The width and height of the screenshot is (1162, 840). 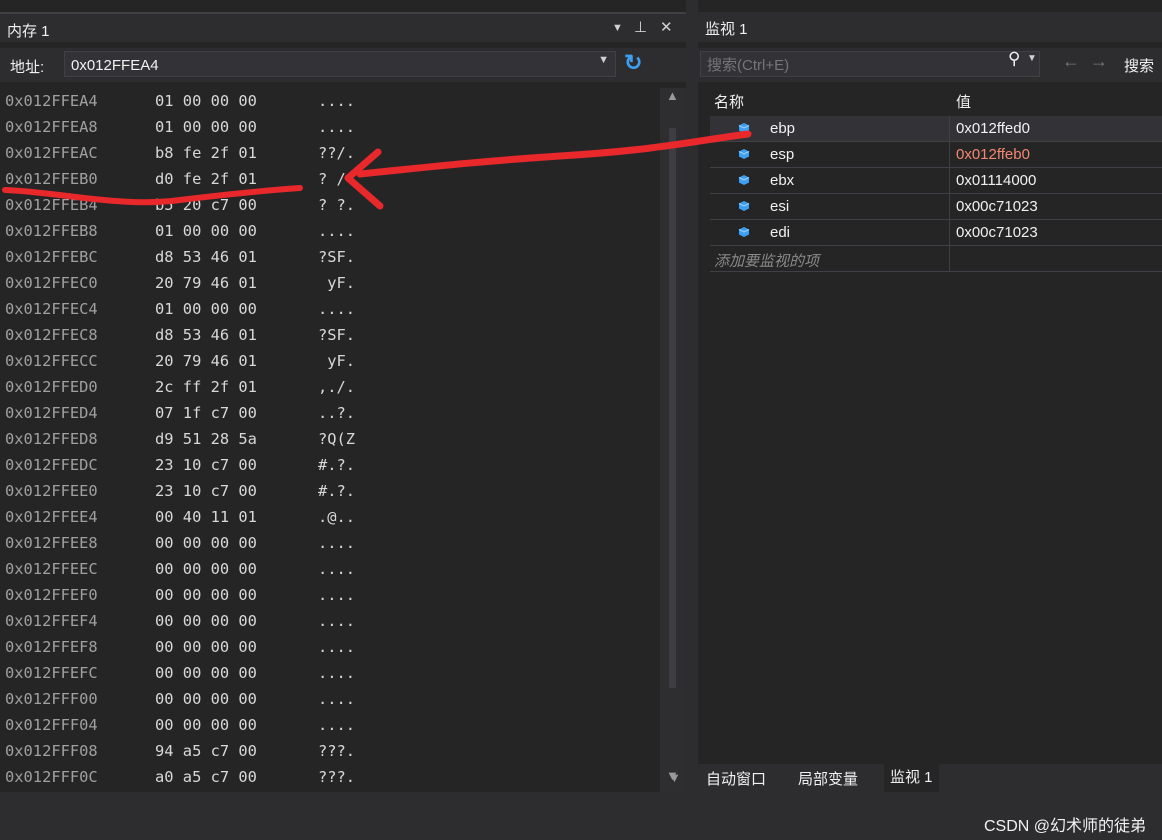 I want to click on watch-grid-header: 名称 值, so click(x=936, y=101).